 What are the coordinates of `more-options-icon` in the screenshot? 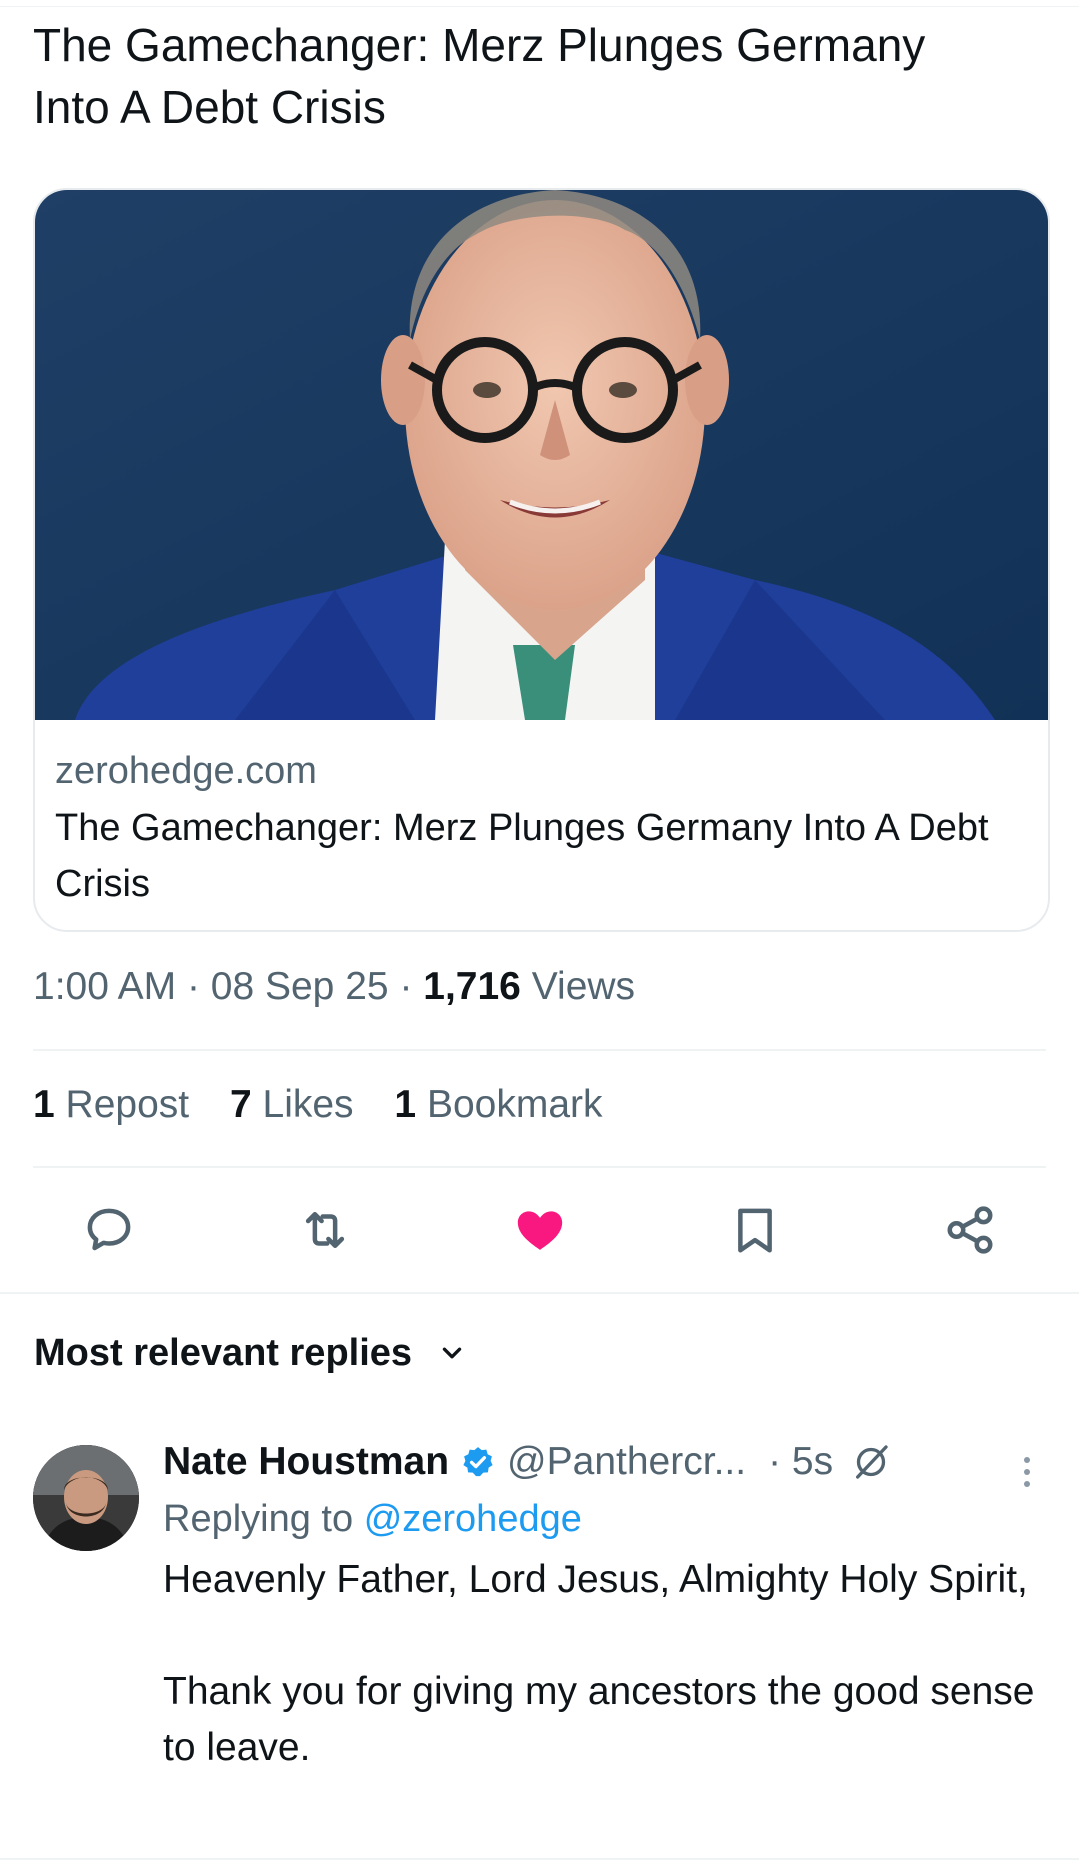 It's located at (1027, 1473).